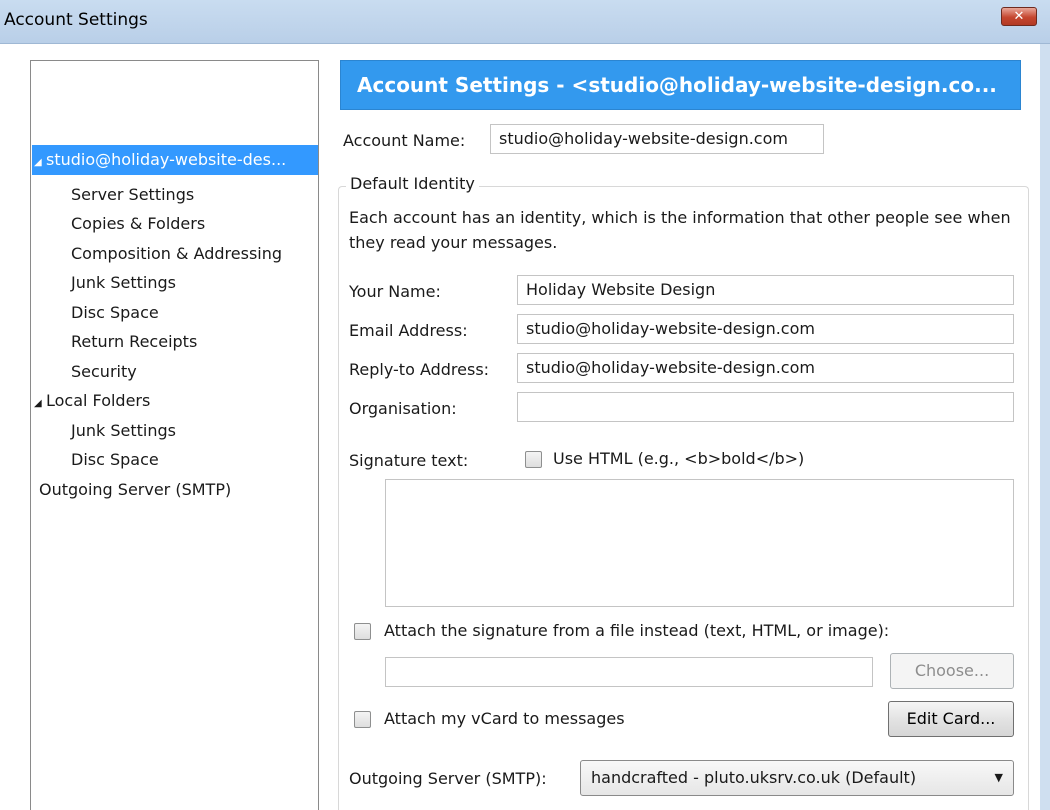 Image resolution: width=1050 pixels, height=810 pixels. What do you see at coordinates (765, 368) in the screenshot?
I see `reply-to-field: studio@holiday-website-design.com` at bounding box center [765, 368].